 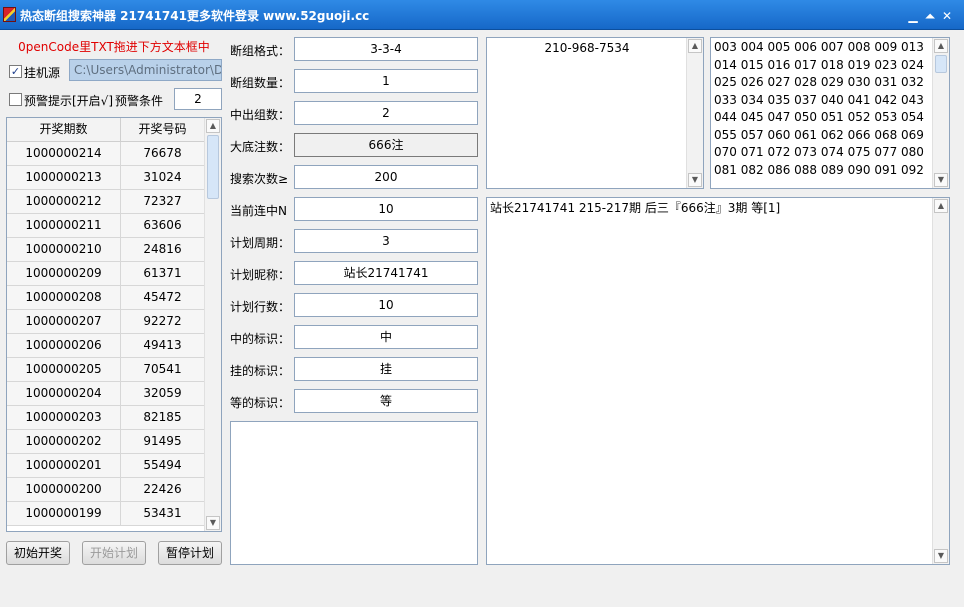 I want to click on form-label: 搜索次数≥, so click(x=259, y=179).